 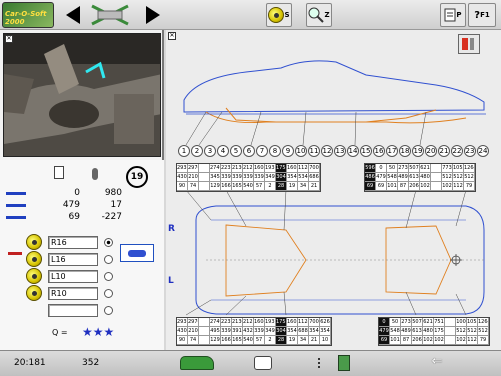 What do you see at coordinates (262, 151) in the screenshot?
I see `point-number: 7` at bounding box center [262, 151].